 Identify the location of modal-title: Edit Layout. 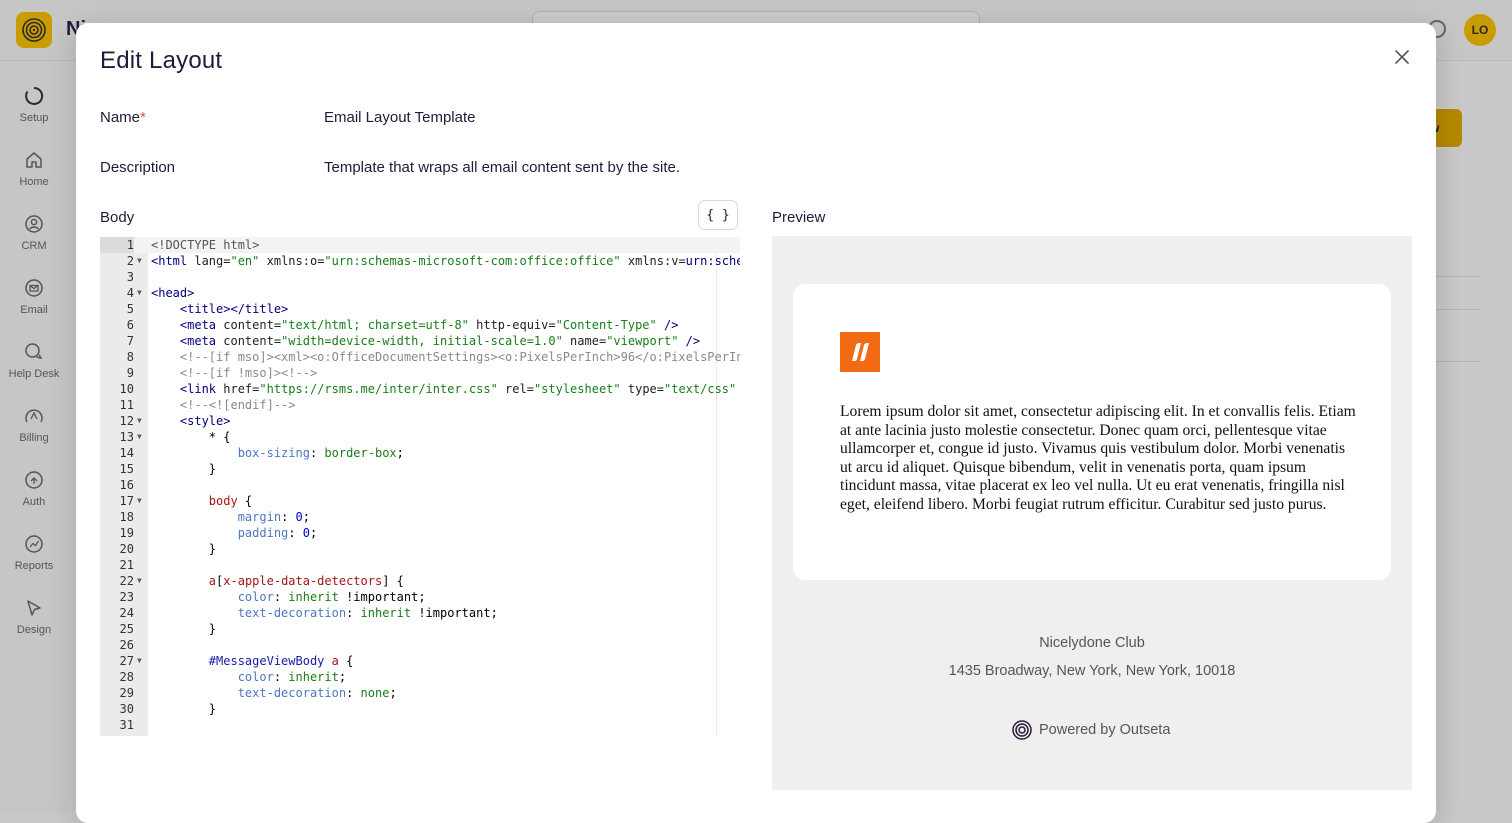
(161, 60).